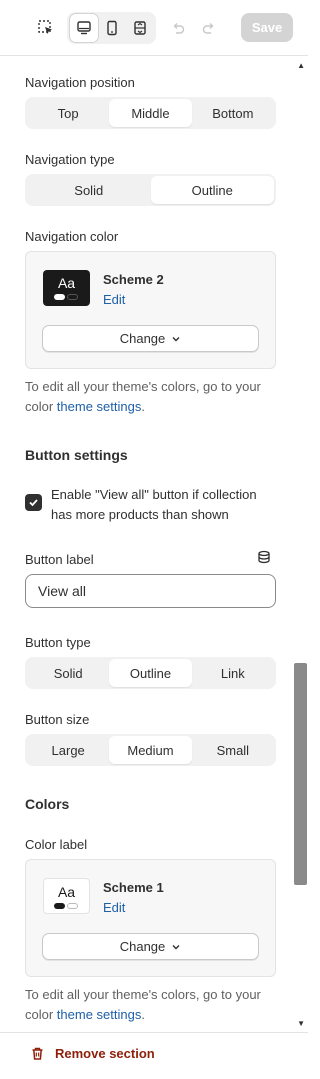 The height and width of the screenshot is (1079, 320). I want to click on navigation-color-label: Navigation color, so click(72, 236).